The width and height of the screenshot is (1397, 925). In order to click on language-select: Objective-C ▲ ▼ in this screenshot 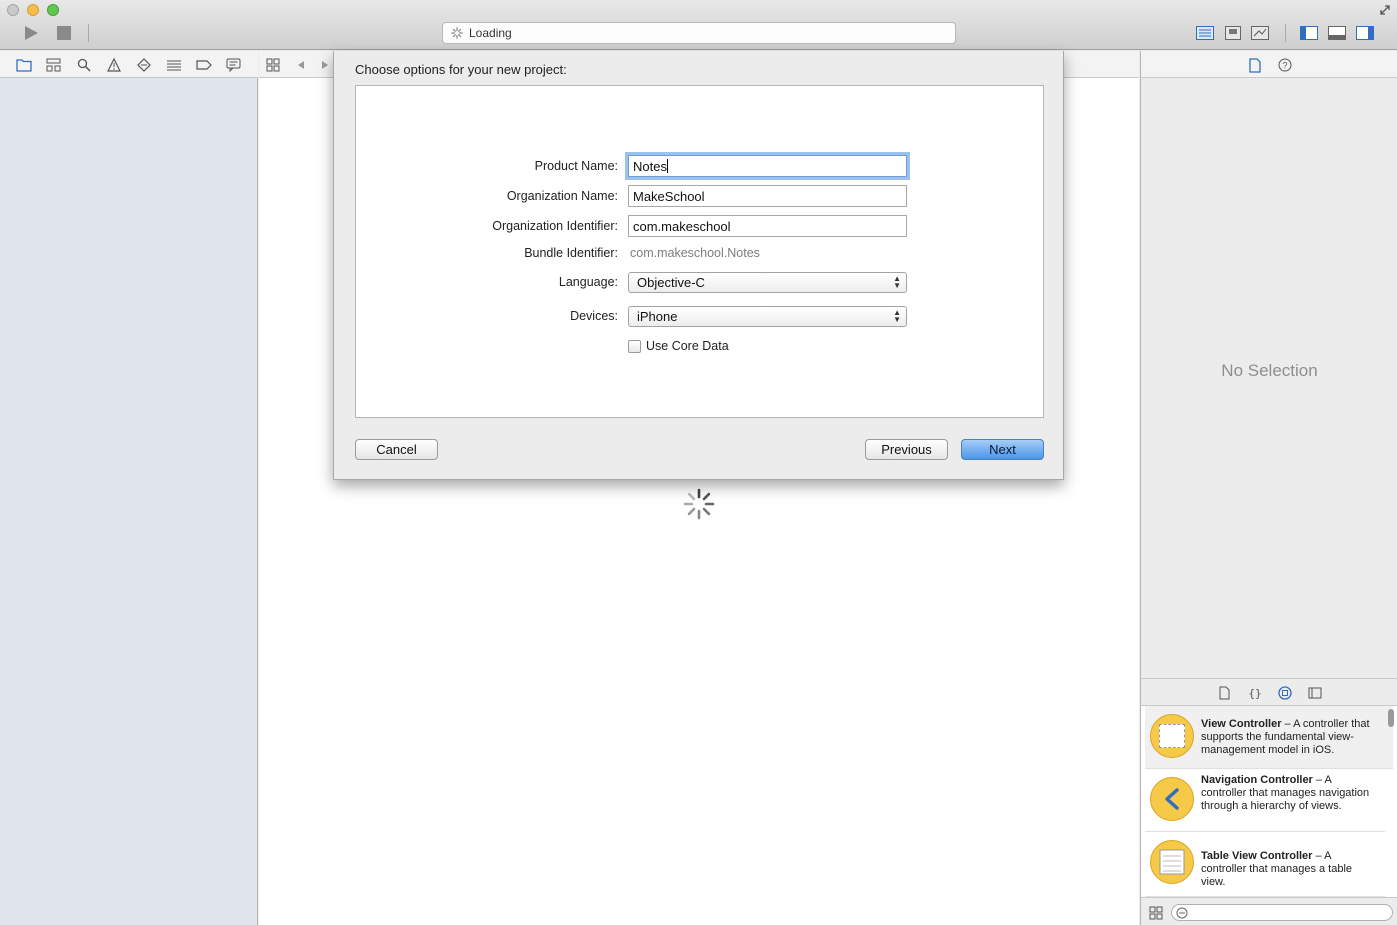, I will do `click(767, 282)`.